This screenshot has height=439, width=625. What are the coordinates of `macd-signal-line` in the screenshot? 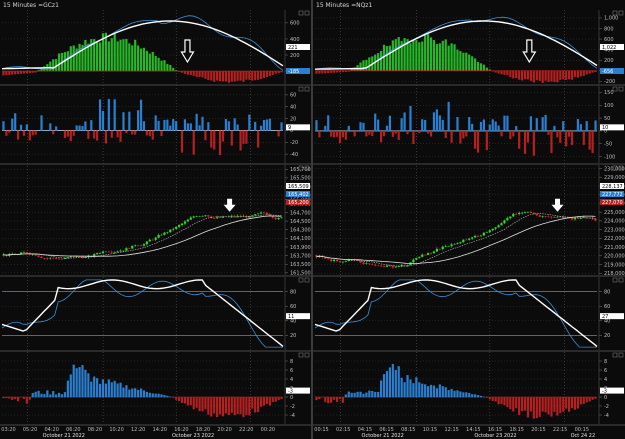 It's located at (456, 43).